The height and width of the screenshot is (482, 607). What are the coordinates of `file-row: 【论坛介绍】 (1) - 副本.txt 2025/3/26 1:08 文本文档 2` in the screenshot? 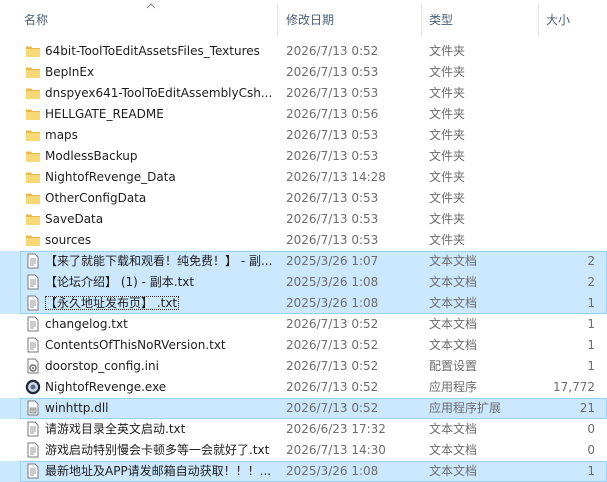 It's located at (303, 282).